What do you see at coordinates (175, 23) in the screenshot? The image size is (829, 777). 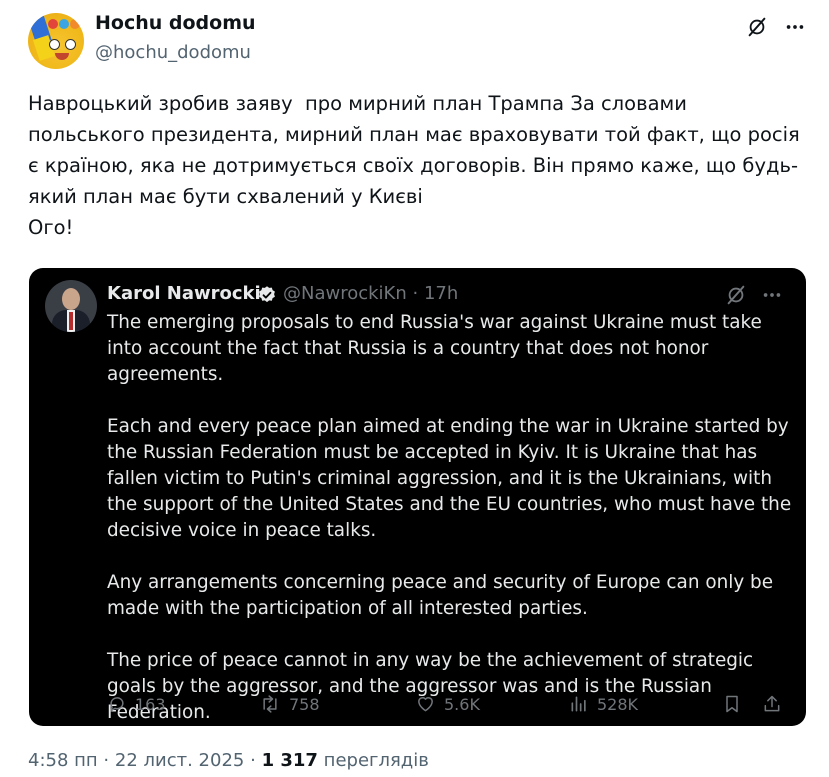 I see `author-name: Hochu dodomu` at bounding box center [175, 23].